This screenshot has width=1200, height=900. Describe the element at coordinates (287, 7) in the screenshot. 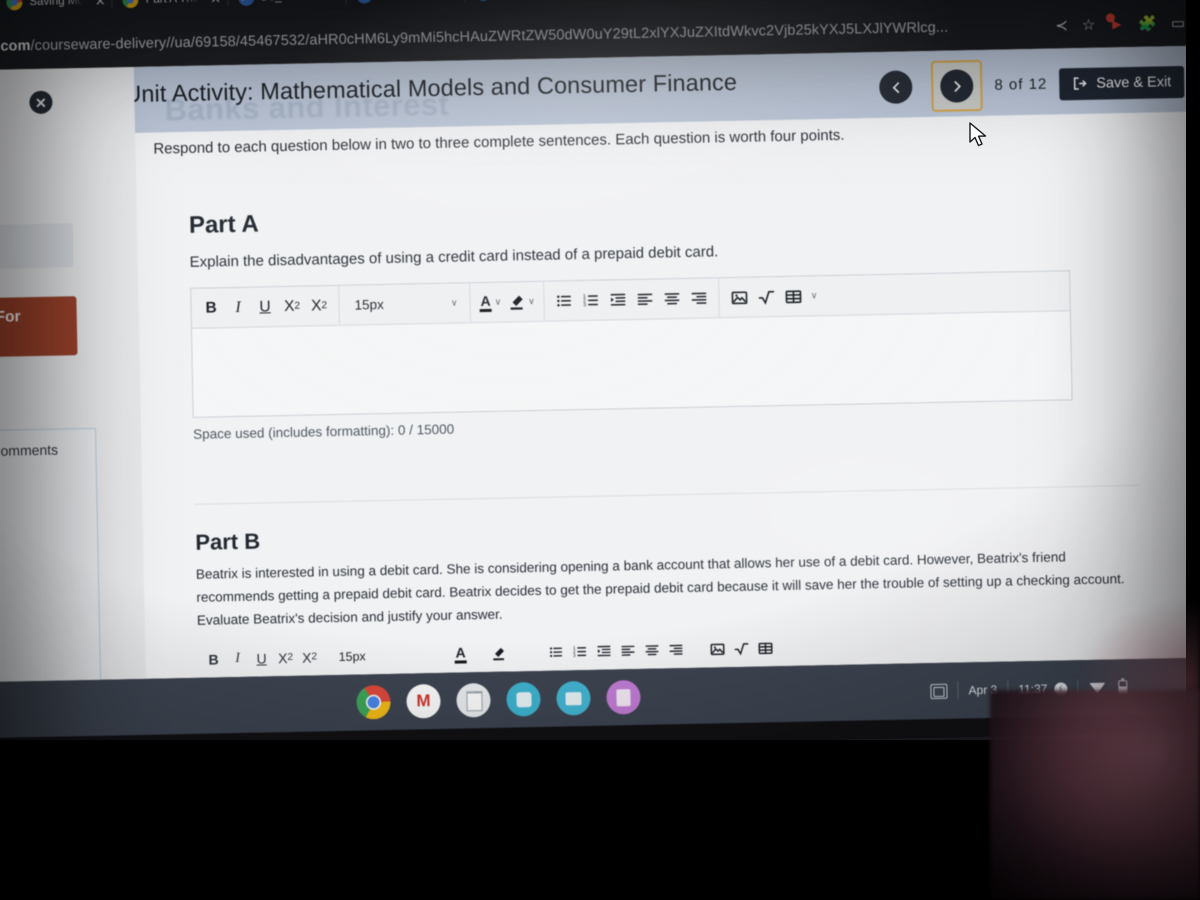

I see `browser-tab-2: B3_Mather ✕` at that location.